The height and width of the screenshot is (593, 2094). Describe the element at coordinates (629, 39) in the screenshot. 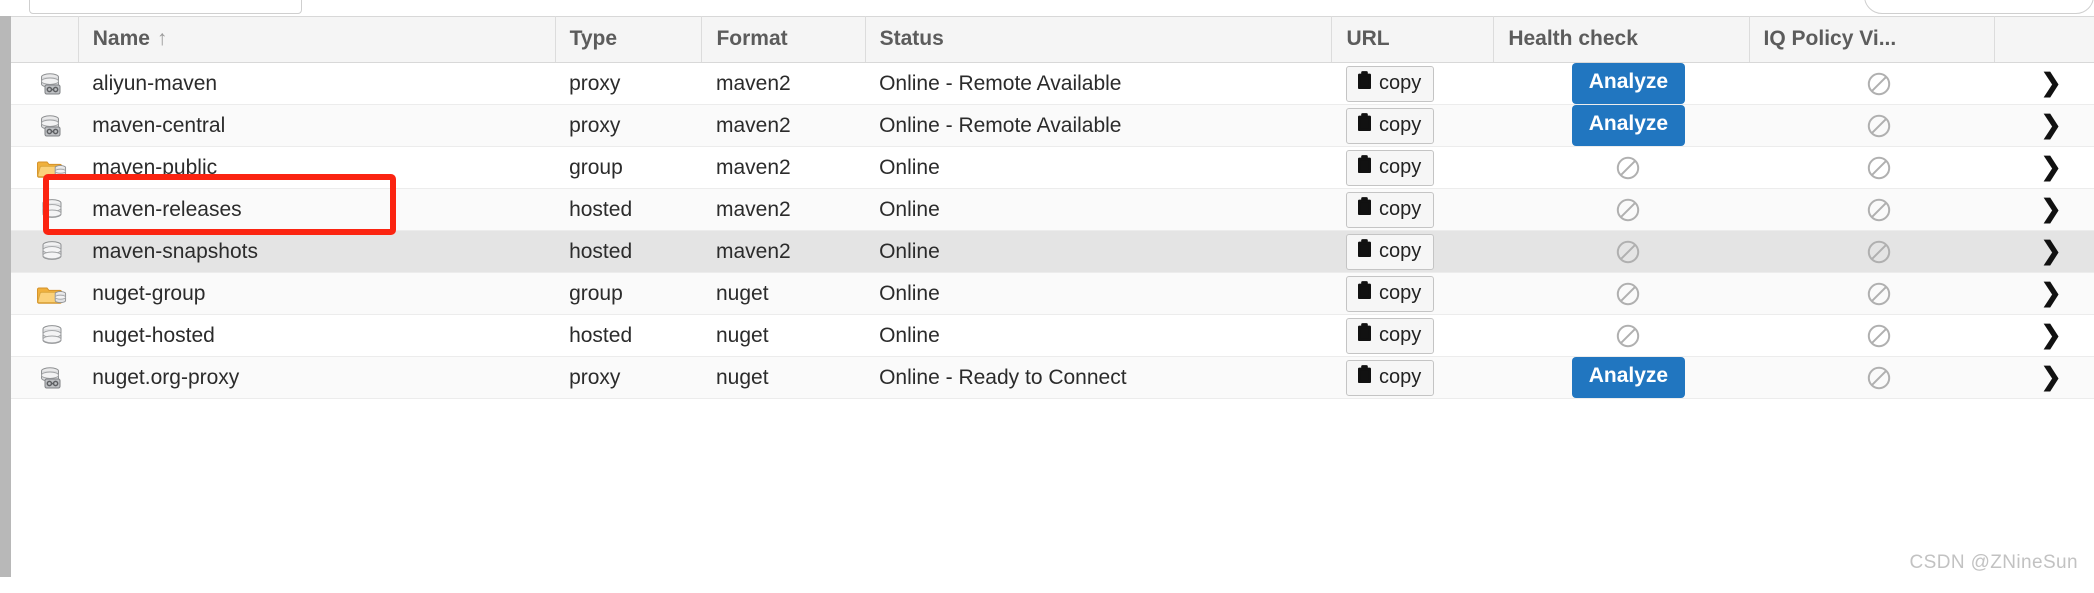

I see `column-header-type: Type` at that location.